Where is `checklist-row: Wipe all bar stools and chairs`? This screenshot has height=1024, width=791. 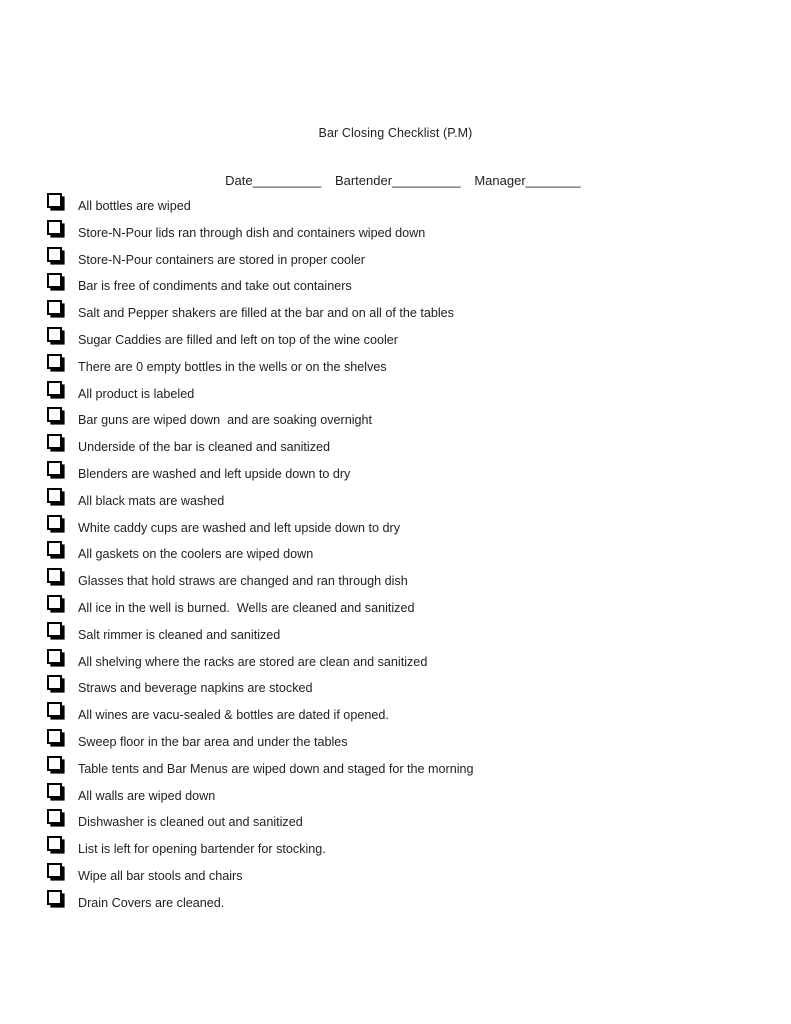 checklist-row: Wipe all bar stools and chairs is located at coordinates (397, 875).